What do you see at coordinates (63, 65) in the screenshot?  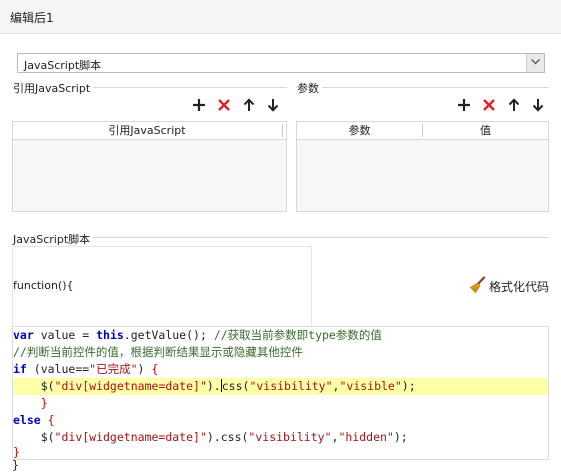 I see `script-type-value: JavaScript脚本` at bounding box center [63, 65].